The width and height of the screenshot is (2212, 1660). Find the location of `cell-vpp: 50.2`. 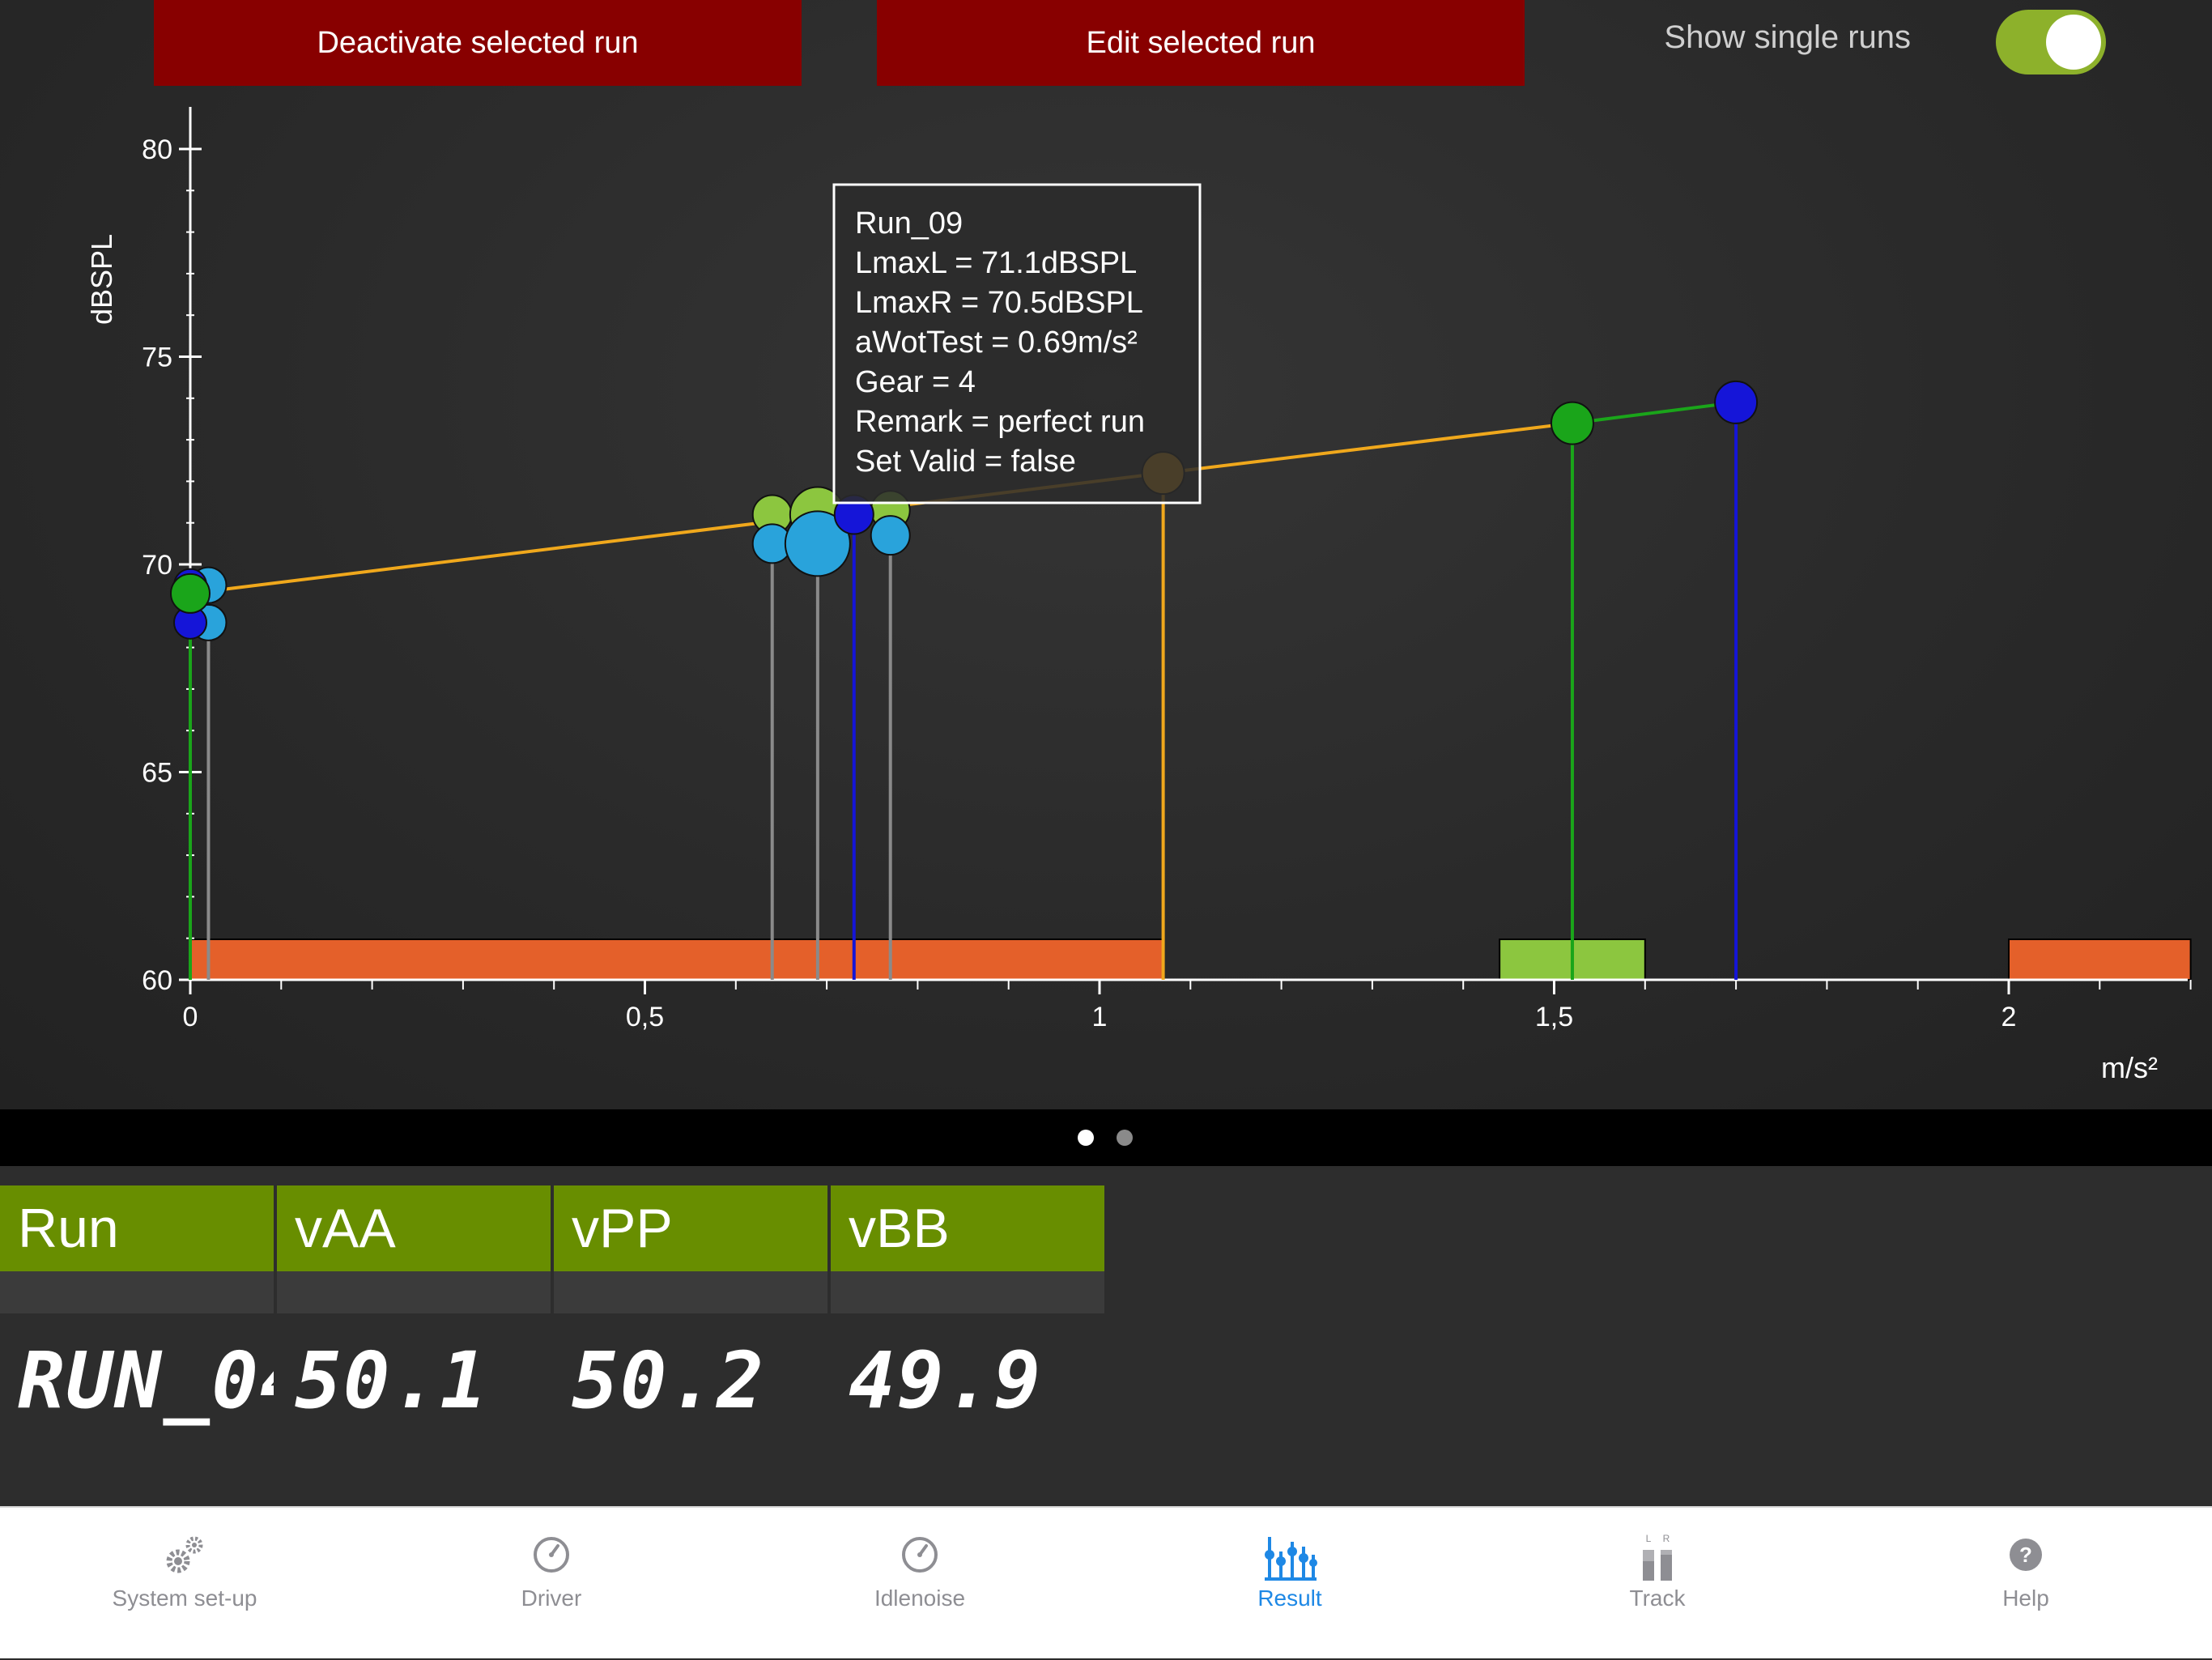

cell-vpp: 50.2 is located at coordinates (669, 1381).